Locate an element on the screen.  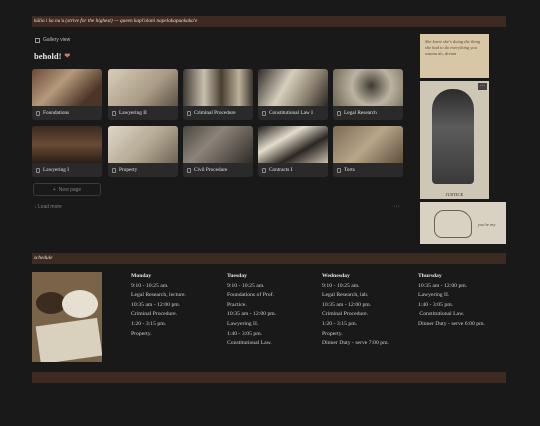
card-lawyering-ii: Lawyering II is located at coordinates (143, 94).